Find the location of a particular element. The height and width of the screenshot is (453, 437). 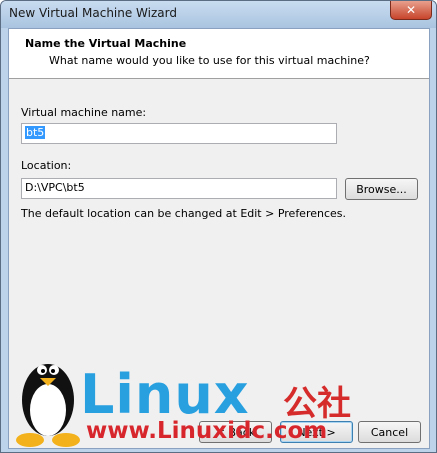

location-value: D:\VPC\bt5 is located at coordinates (55, 187).